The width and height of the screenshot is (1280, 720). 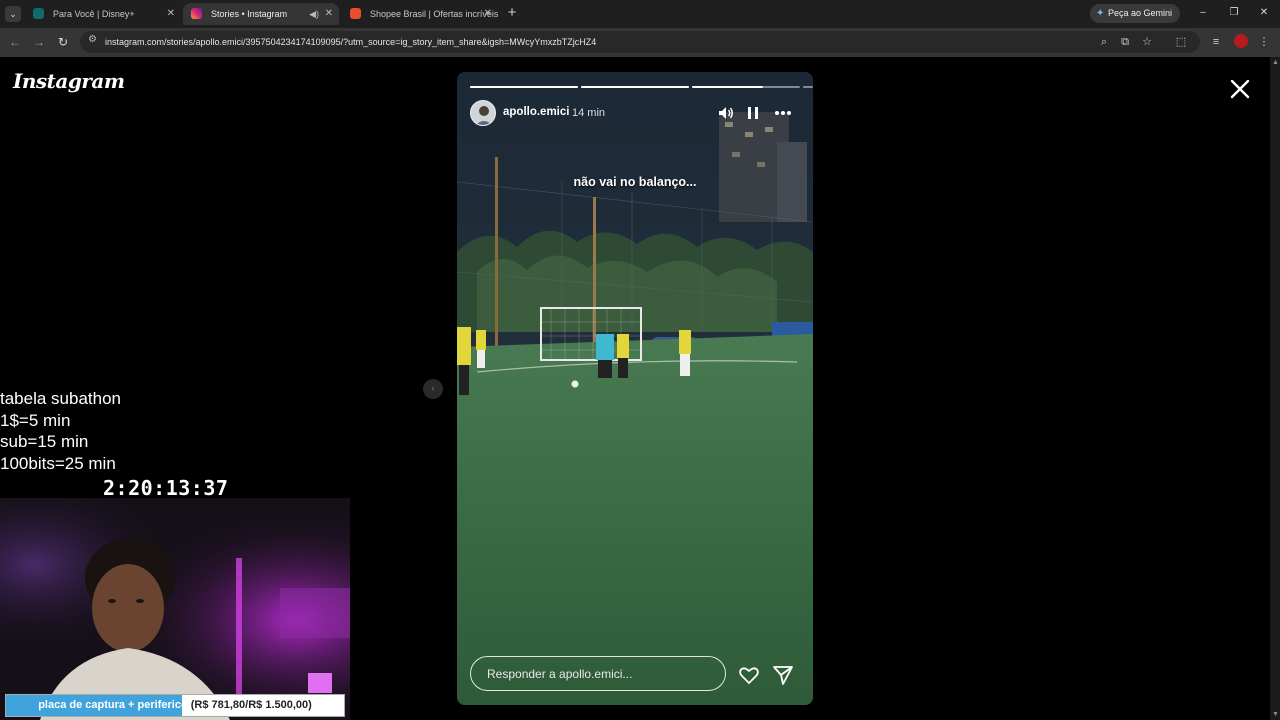 What do you see at coordinates (1275, 388) in the screenshot?
I see `page-scrollbar: ▲ ▼` at bounding box center [1275, 388].